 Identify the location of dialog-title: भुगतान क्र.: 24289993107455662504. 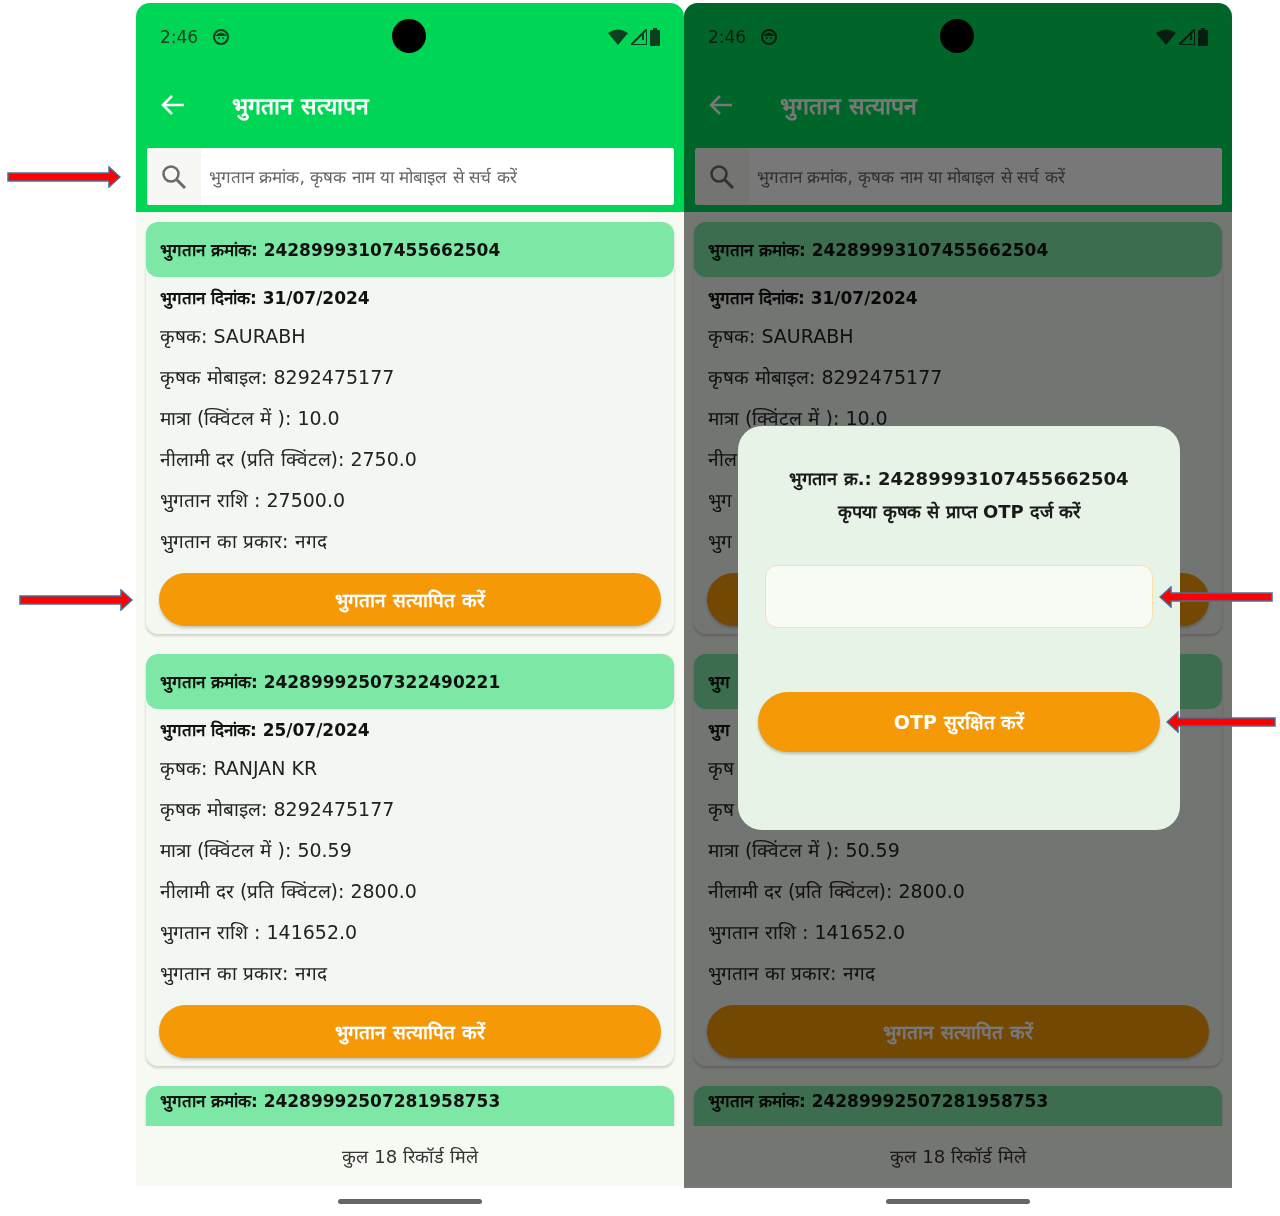
(959, 480).